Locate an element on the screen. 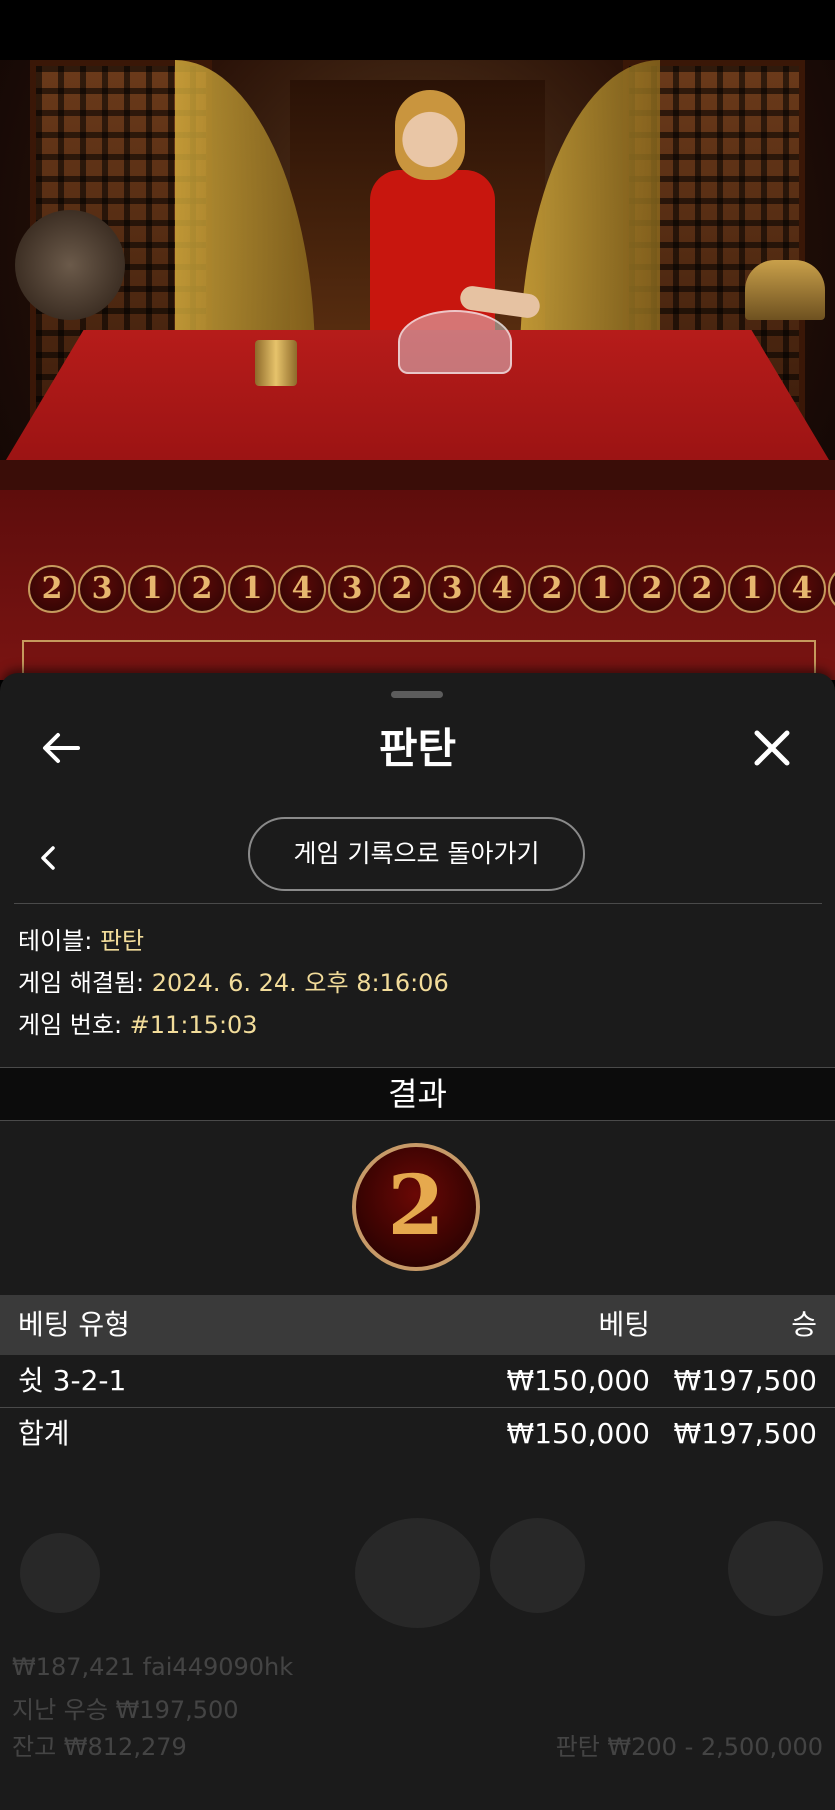  menu-grid-icon is located at coordinates (60, 1573).